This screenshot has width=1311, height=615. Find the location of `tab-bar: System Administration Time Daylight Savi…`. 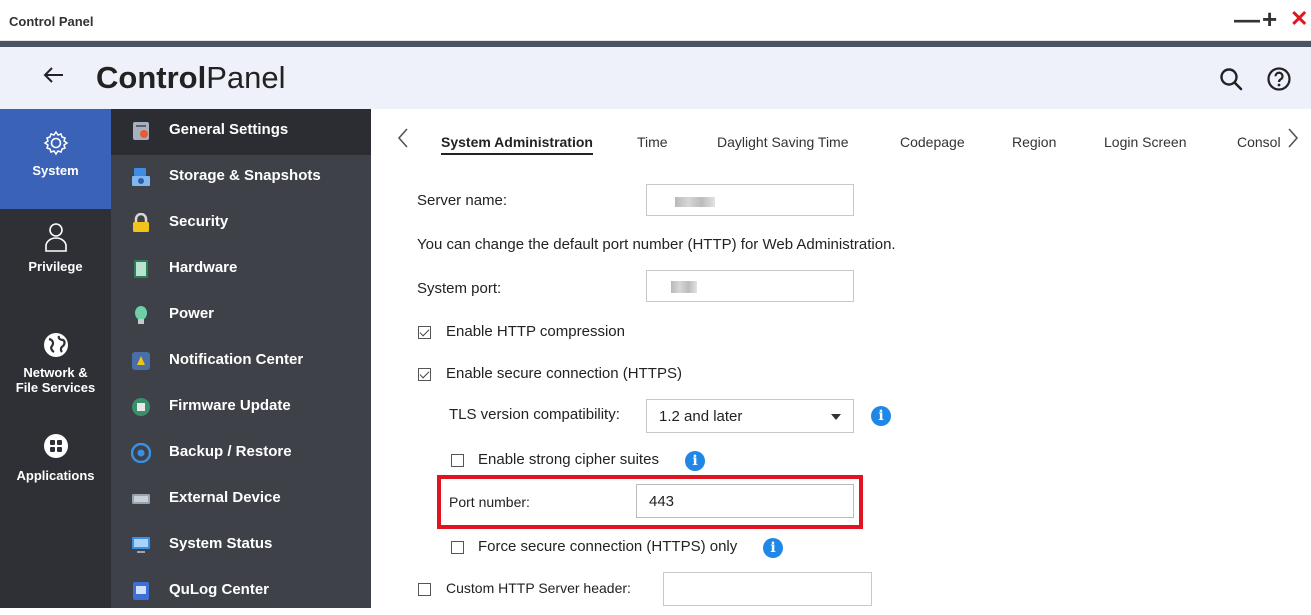

tab-bar: System Administration Time Daylight Savi… is located at coordinates (841, 133).